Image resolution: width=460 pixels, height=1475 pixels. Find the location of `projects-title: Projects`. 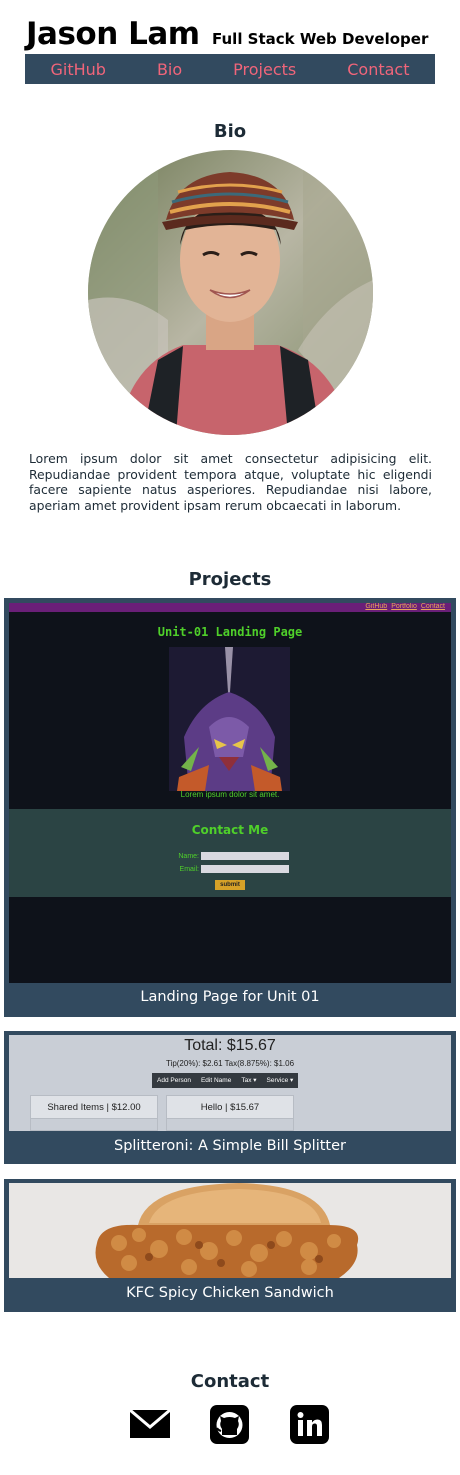

projects-title: Projects is located at coordinates (230, 579).